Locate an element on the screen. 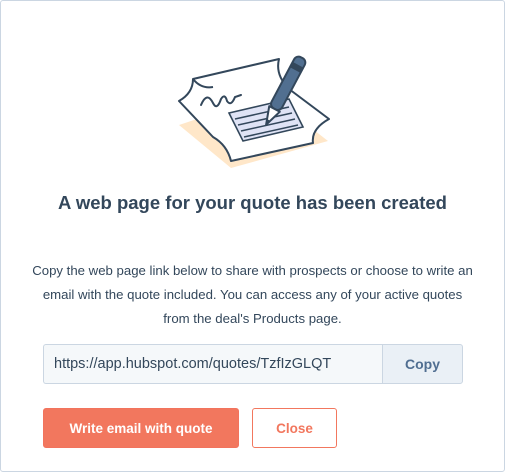 This screenshot has width=505, height=472. quote-link-row: Copy is located at coordinates (253, 364).